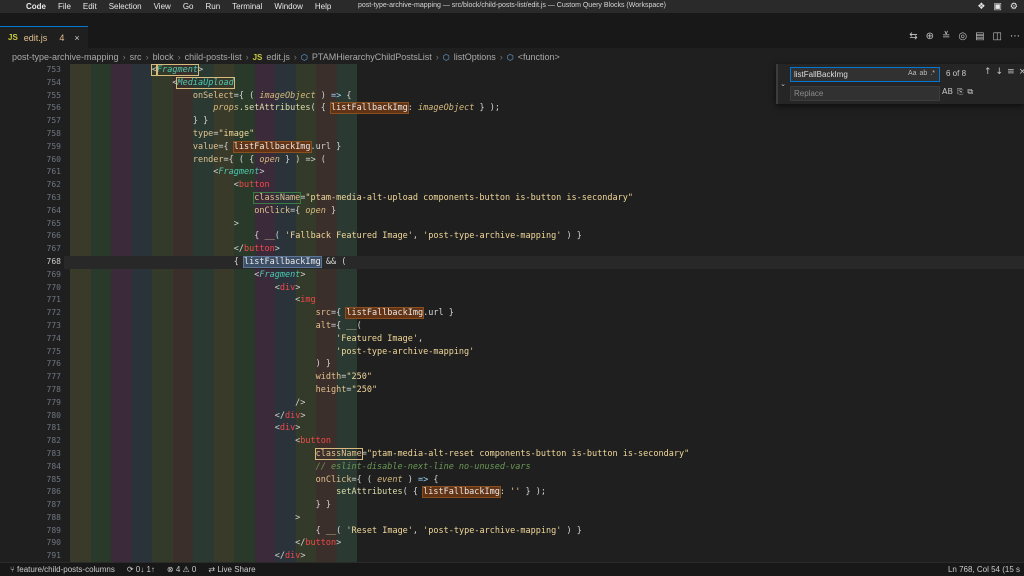 The height and width of the screenshot is (576, 1024). Describe the element at coordinates (288, 6) in the screenshot. I see `menu-window: Window` at that location.